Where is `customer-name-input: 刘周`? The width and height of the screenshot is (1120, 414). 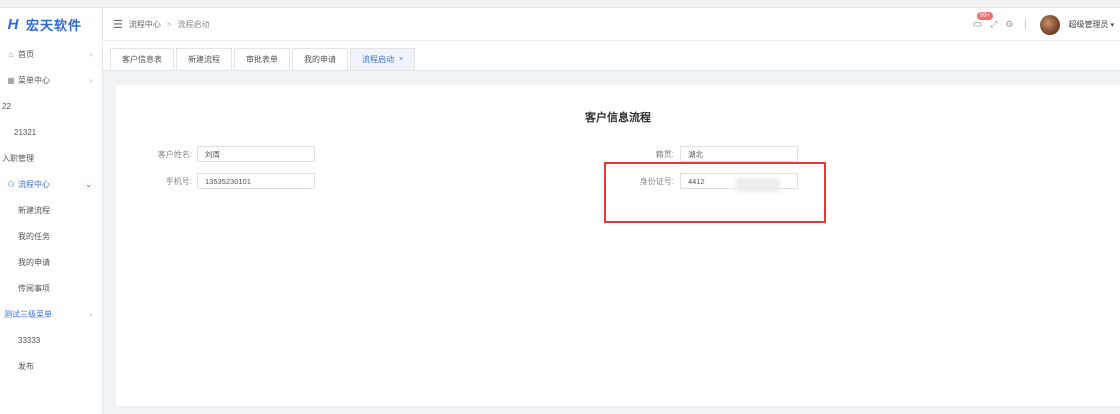 customer-name-input: 刘周 is located at coordinates (256, 154).